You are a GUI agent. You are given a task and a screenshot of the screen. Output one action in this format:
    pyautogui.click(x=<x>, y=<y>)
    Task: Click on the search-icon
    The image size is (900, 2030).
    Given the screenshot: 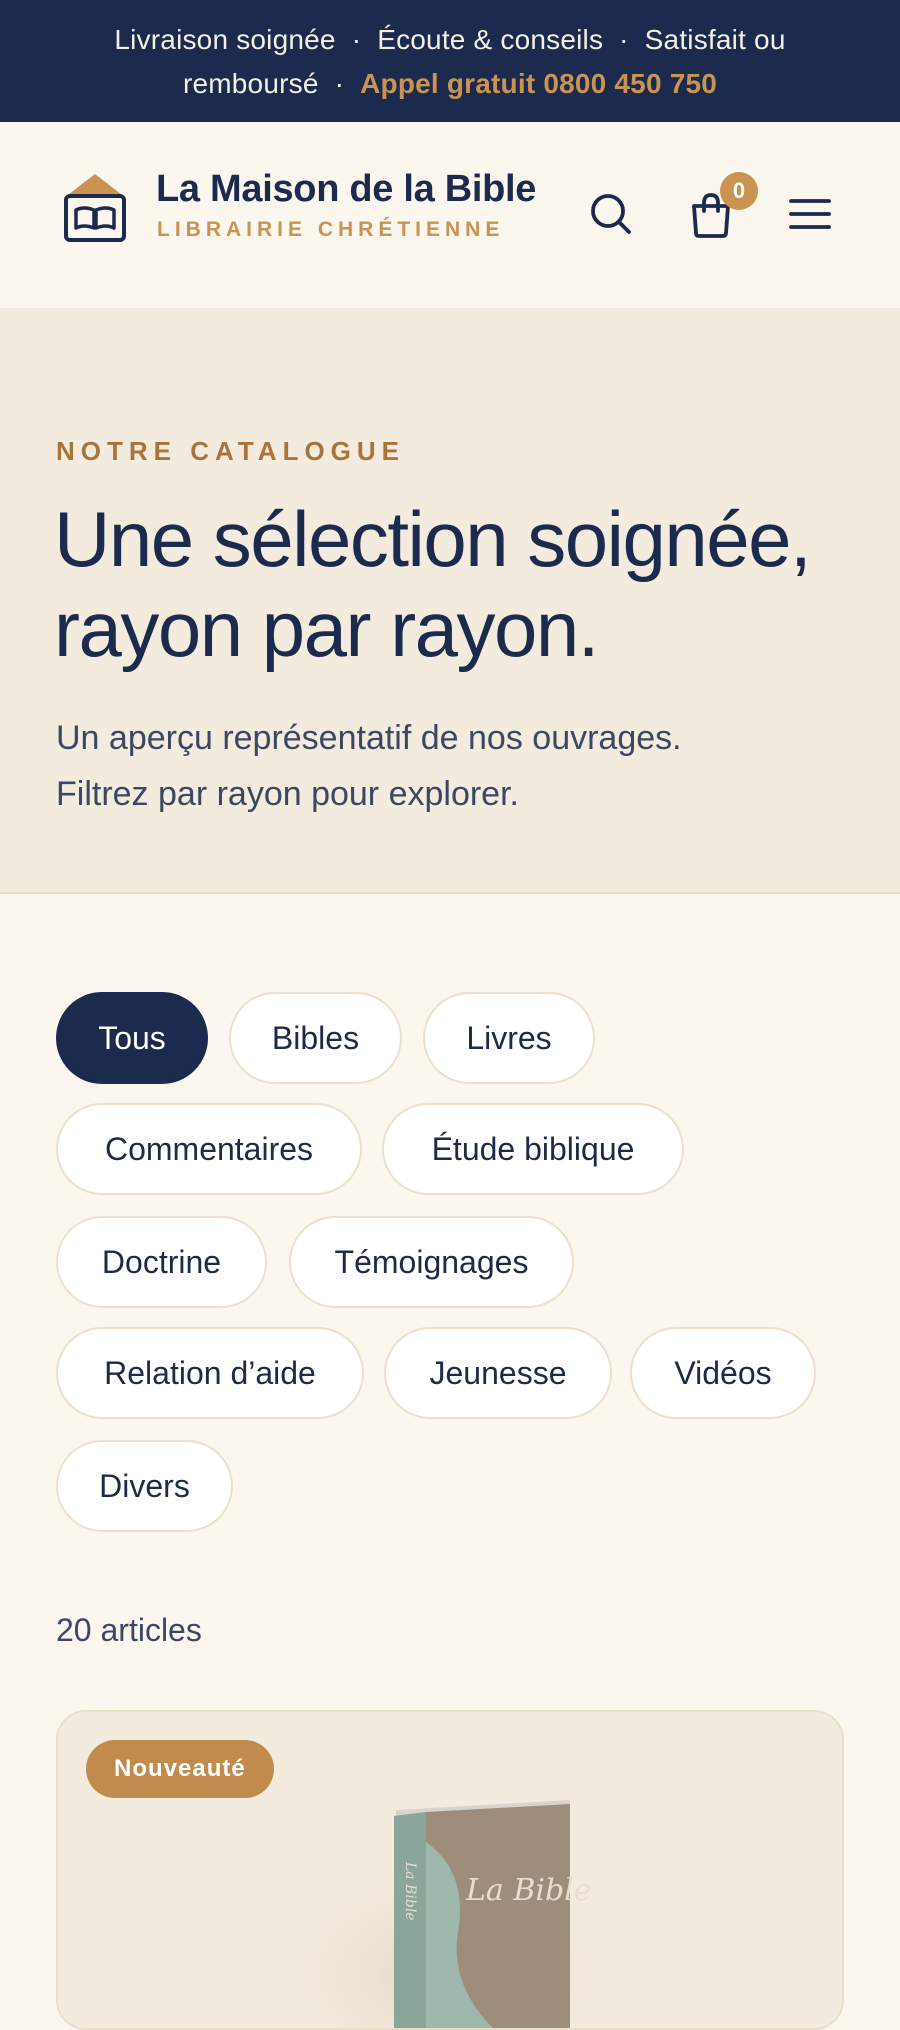 What is the action you would take?
    pyautogui.click(x=611, y=214)
    